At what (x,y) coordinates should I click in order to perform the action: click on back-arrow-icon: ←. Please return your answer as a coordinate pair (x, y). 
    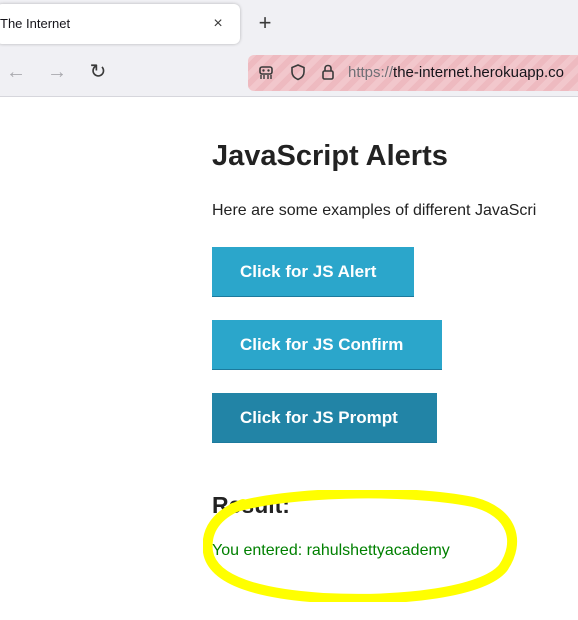
    Looking at the image, I should click on (16, 72).